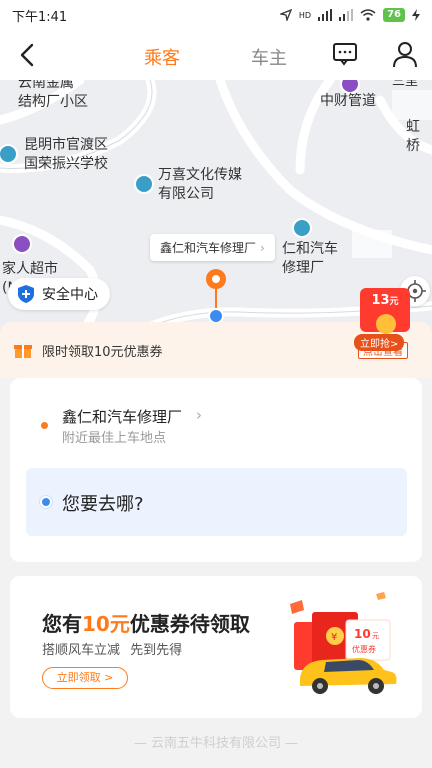 Image resolution: width=432 pixels, height=768 pixels. I want to click on location-icon, so click(285, 15).